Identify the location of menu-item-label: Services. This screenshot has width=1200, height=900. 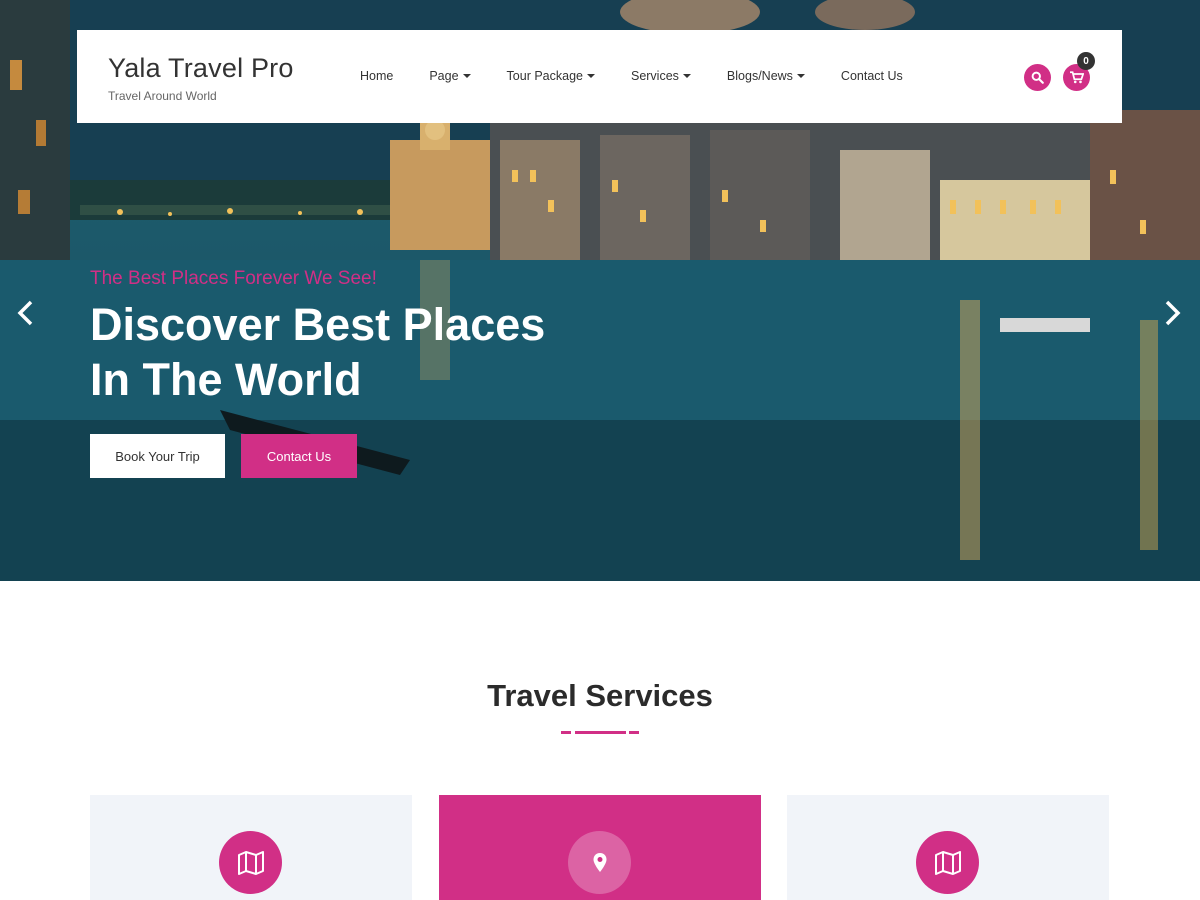
(654, 76).